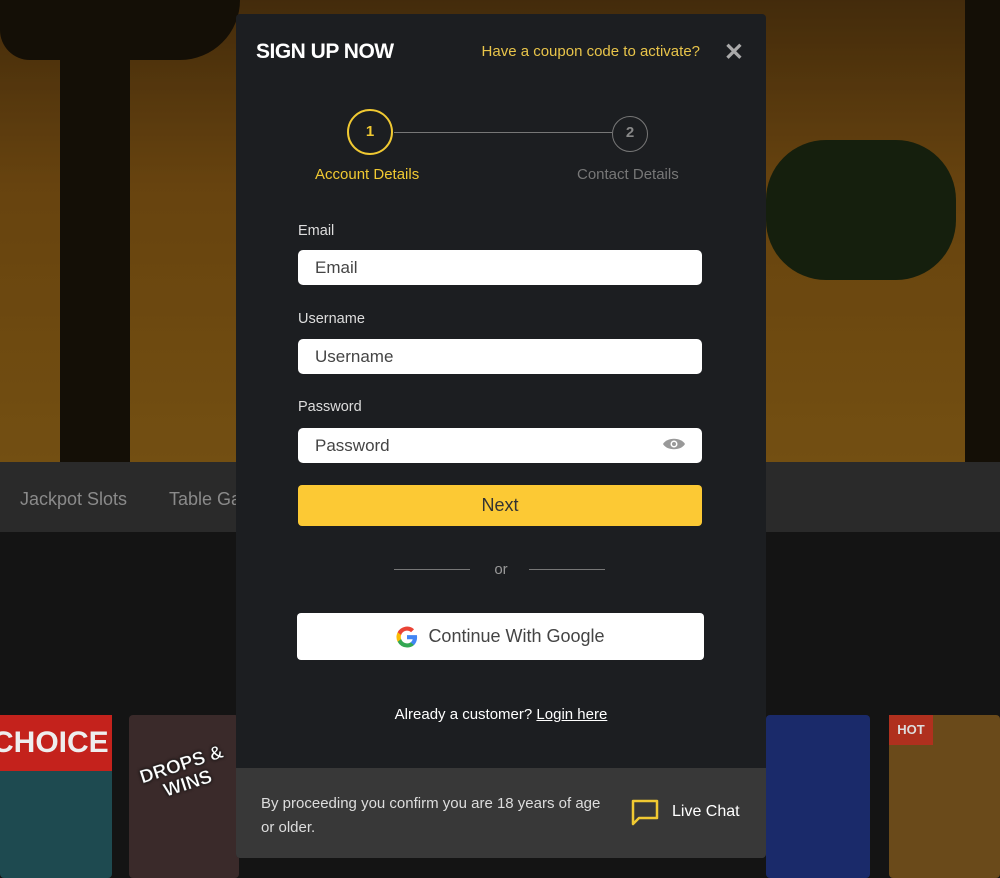 Image resolution: width=1000 pixels, height=878 pixels. Describe the element at coordinates (630, 134) in the screenshot. I see `step-2-indicator: 2` at that location.